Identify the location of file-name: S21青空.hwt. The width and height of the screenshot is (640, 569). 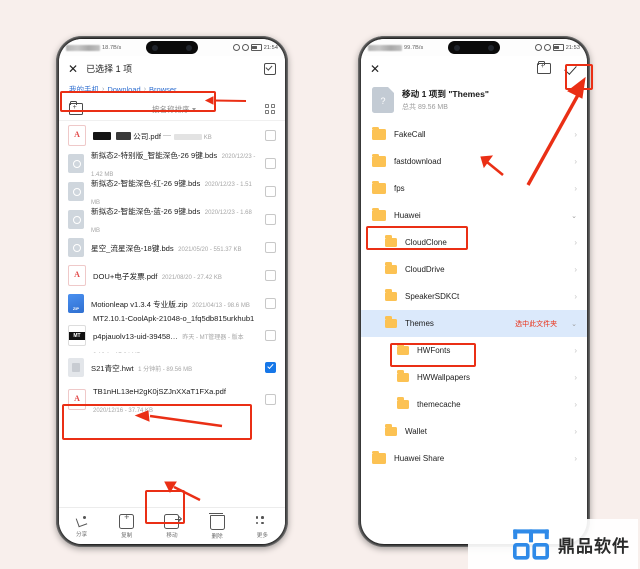
(112, 368).